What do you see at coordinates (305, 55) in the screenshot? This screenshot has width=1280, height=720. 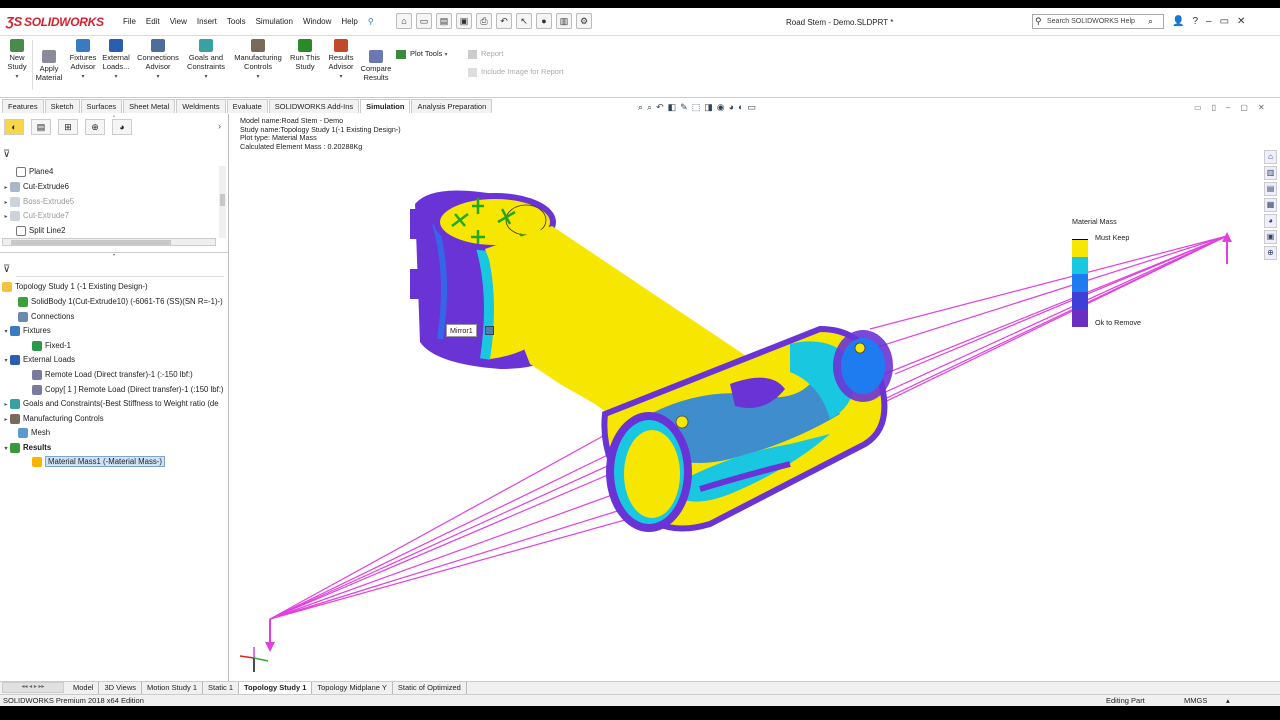 I see `run-study-button: Run This Study` at bounding box center [305, 55].